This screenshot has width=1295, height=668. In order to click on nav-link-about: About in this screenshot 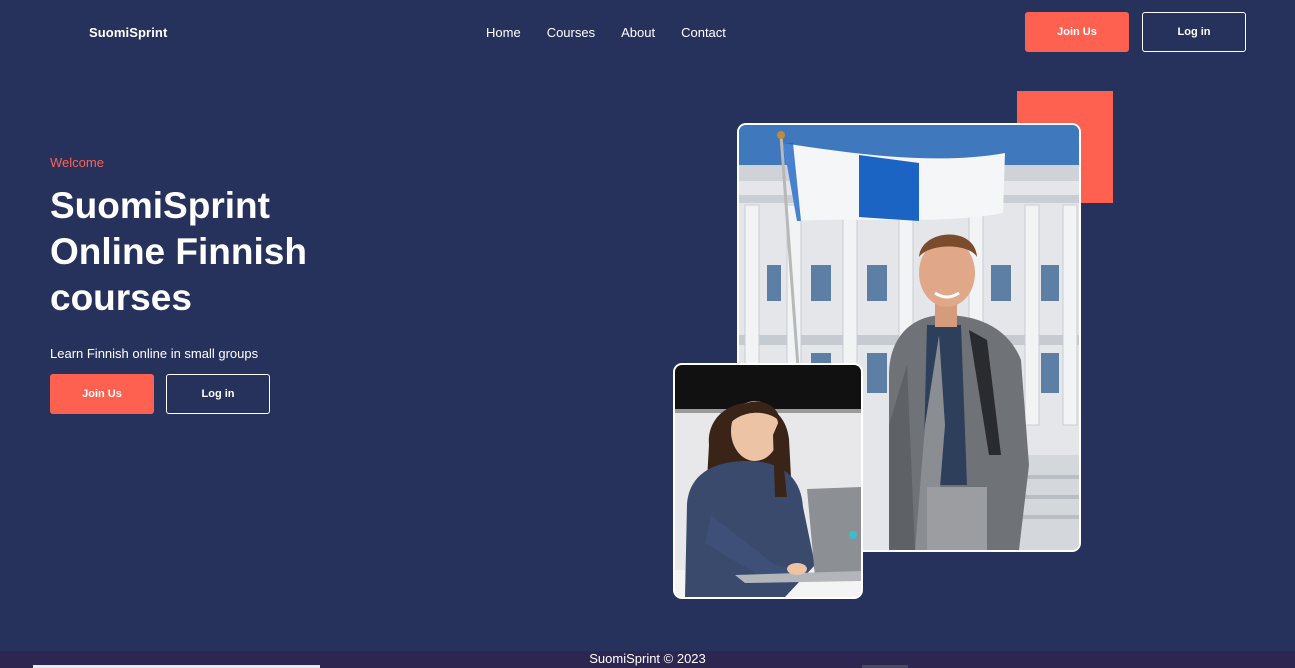, I will do `click(638, 32)`.